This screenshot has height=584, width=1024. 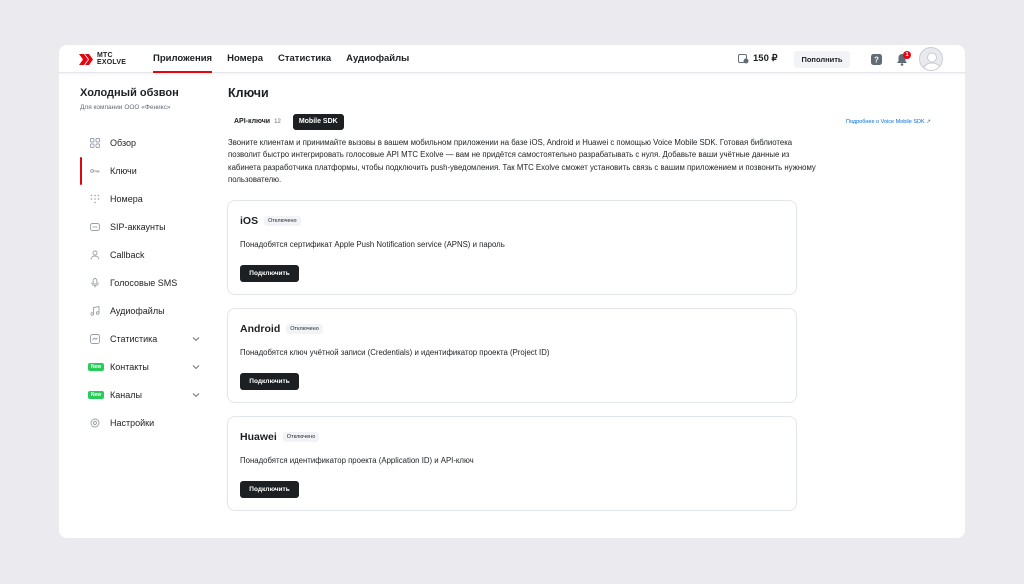 I want to click on voice-sdk-link: Подробнее о Voice Mobile SDK ↗, so click(x=888, y=122).